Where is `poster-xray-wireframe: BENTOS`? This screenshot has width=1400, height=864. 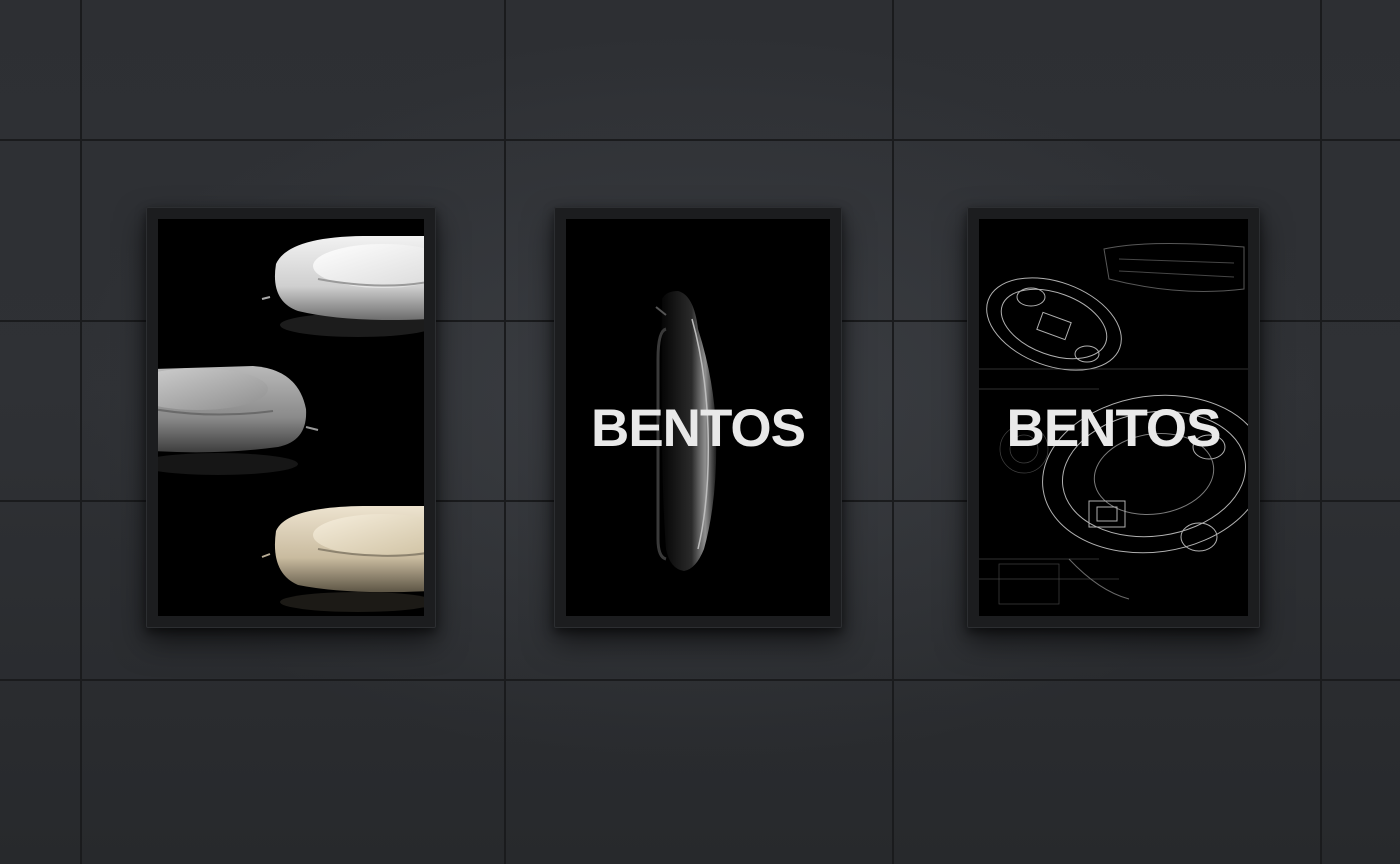
poster-xray-wireframe: BENTOS is located at coordinates (1113, 417).